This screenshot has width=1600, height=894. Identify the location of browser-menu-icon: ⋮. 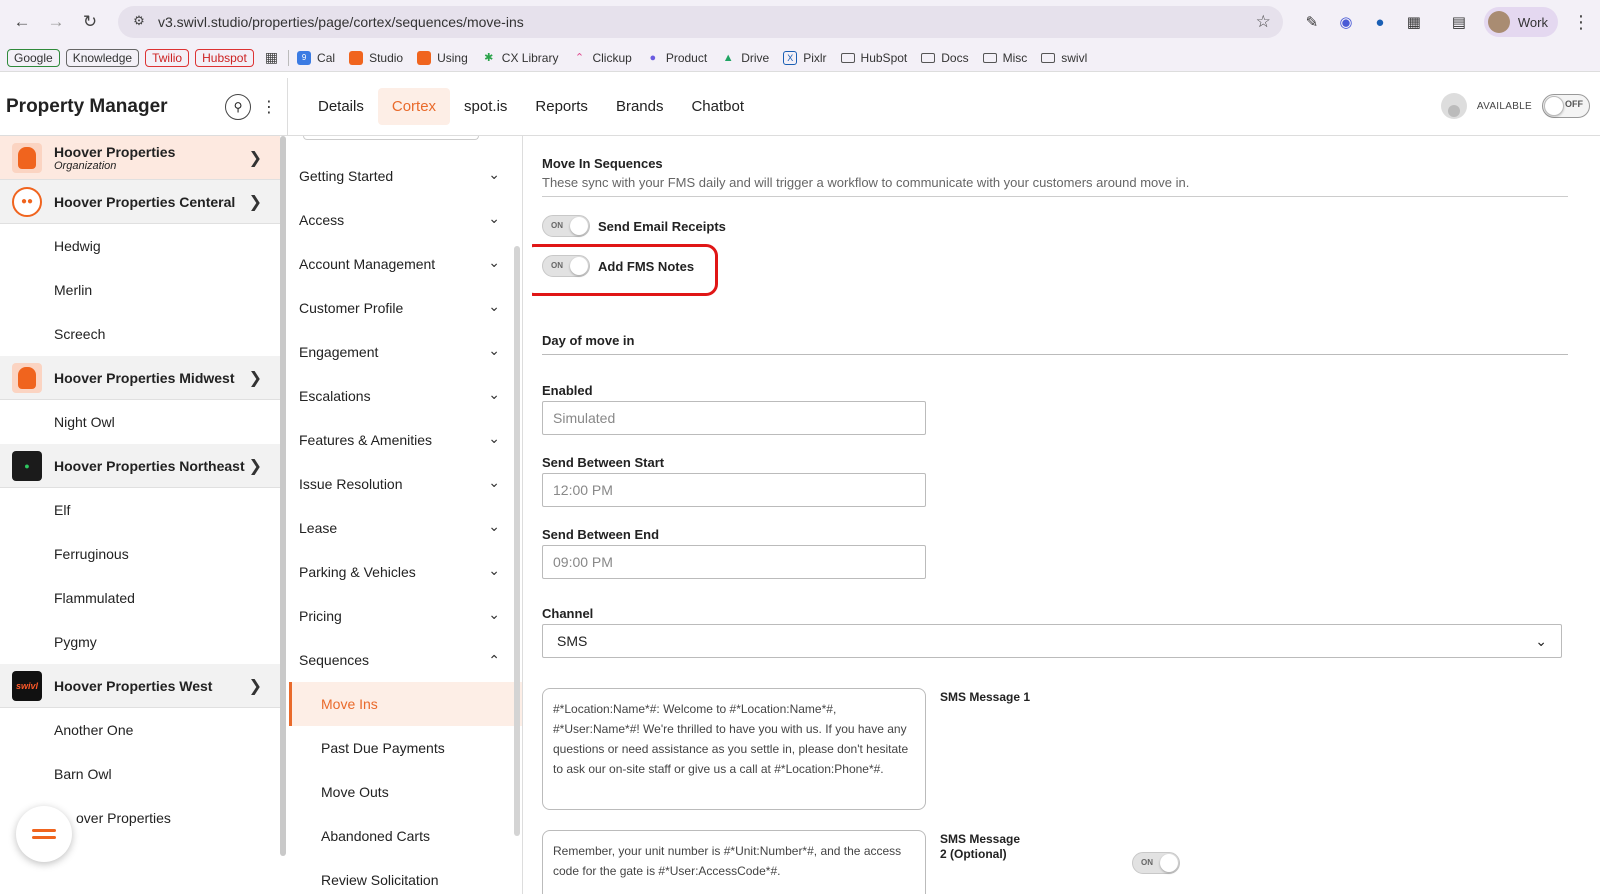
(1581, 22).